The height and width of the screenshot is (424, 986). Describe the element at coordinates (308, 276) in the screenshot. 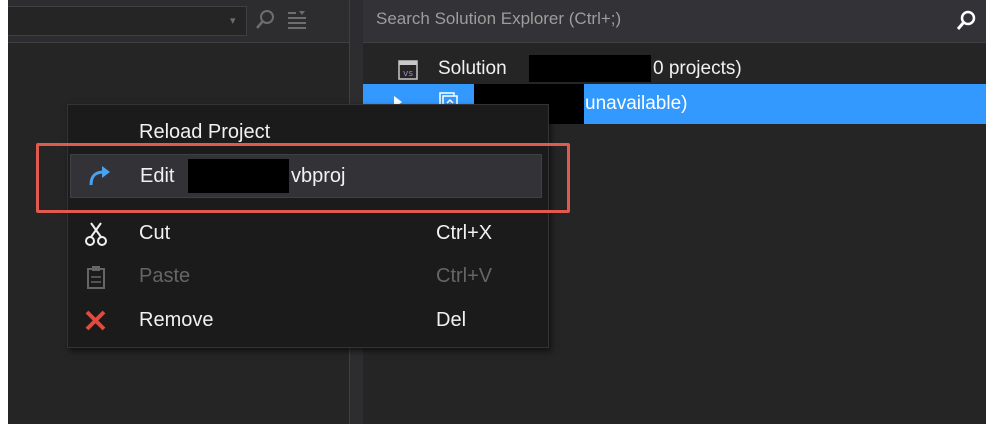

I see `menu-item-paste: Paste Ctrl+V` at that location.